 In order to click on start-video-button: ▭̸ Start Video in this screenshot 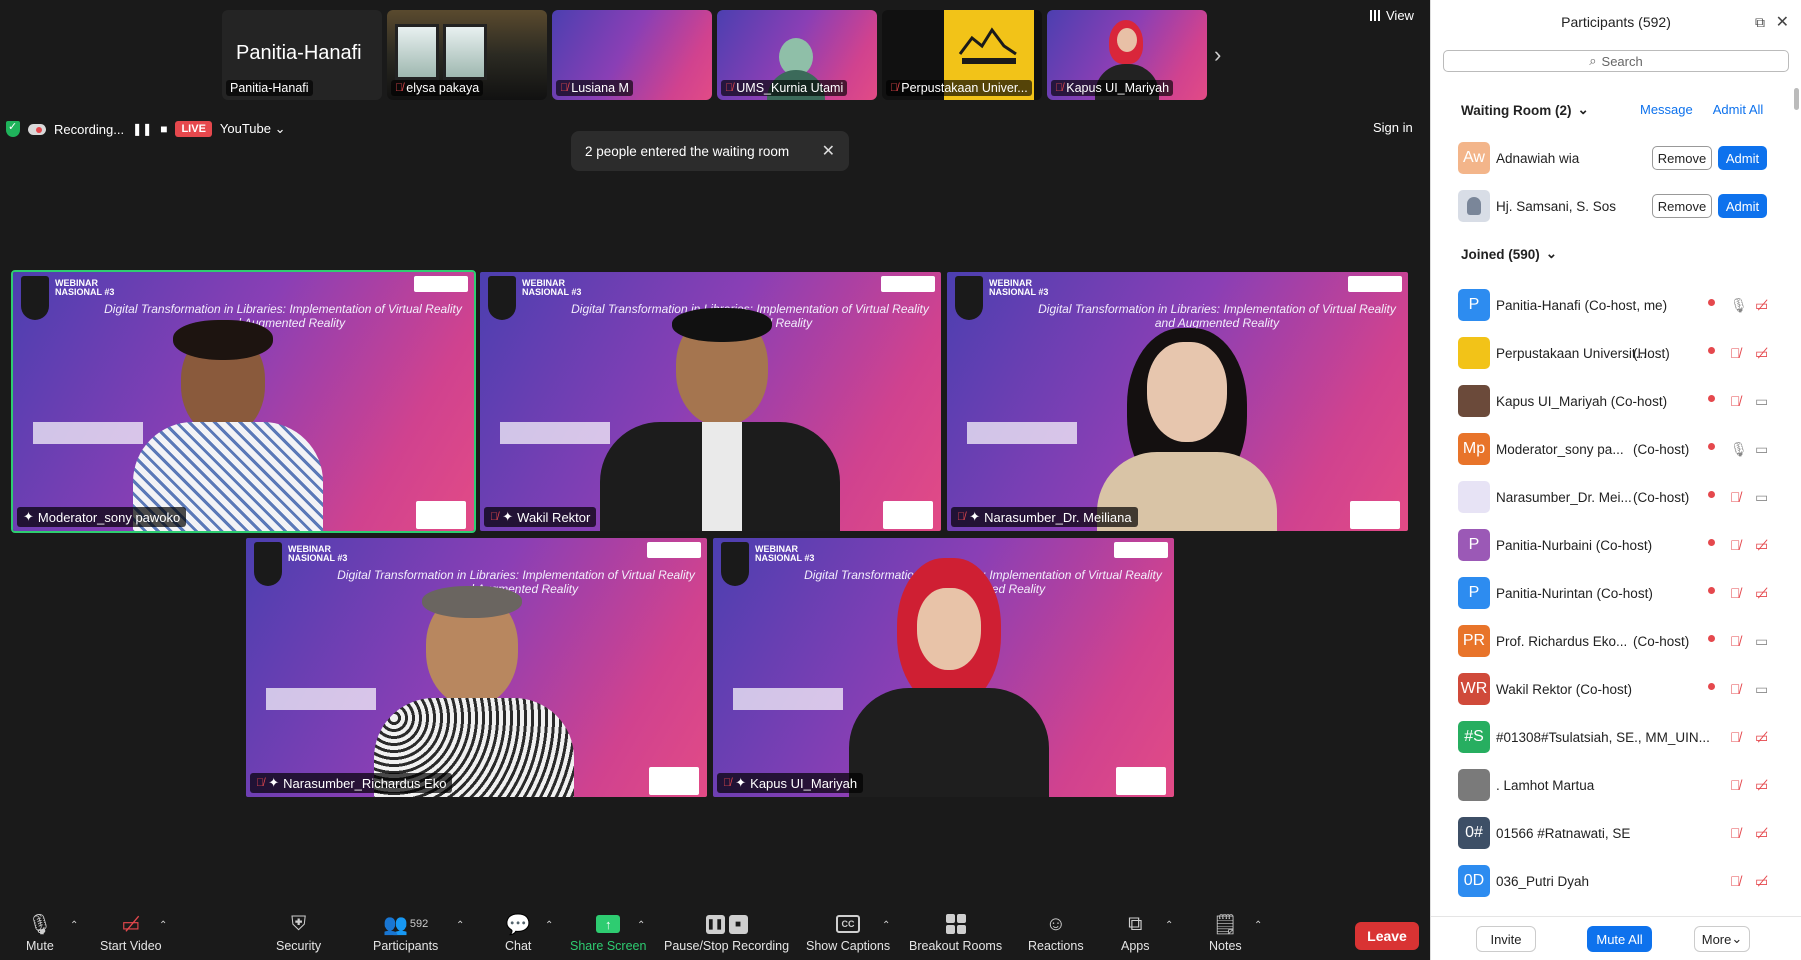, I will do `click(131, 933)`.